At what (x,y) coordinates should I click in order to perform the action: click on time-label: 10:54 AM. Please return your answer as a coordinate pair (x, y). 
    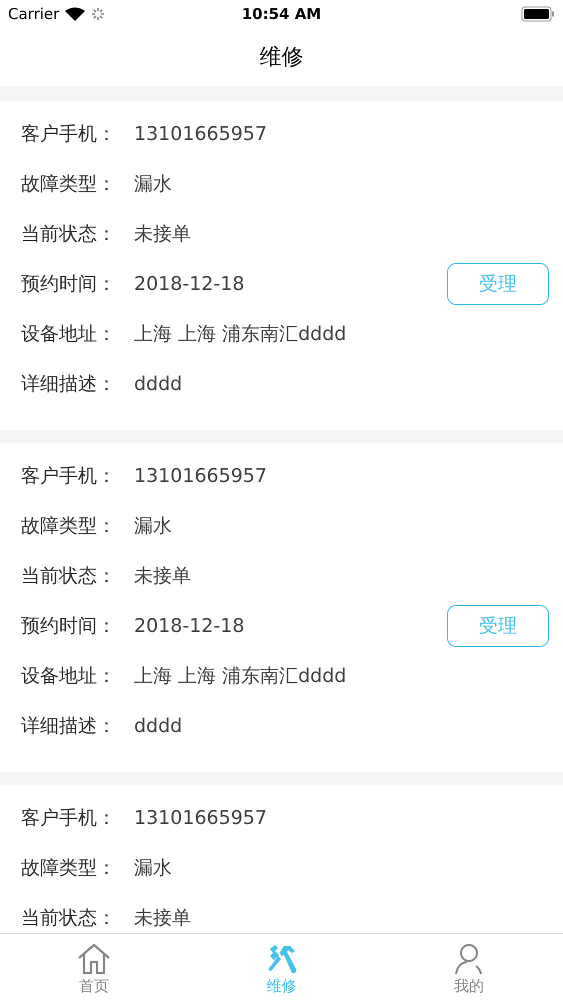
    Looking at the image, I should click on (282, 14).